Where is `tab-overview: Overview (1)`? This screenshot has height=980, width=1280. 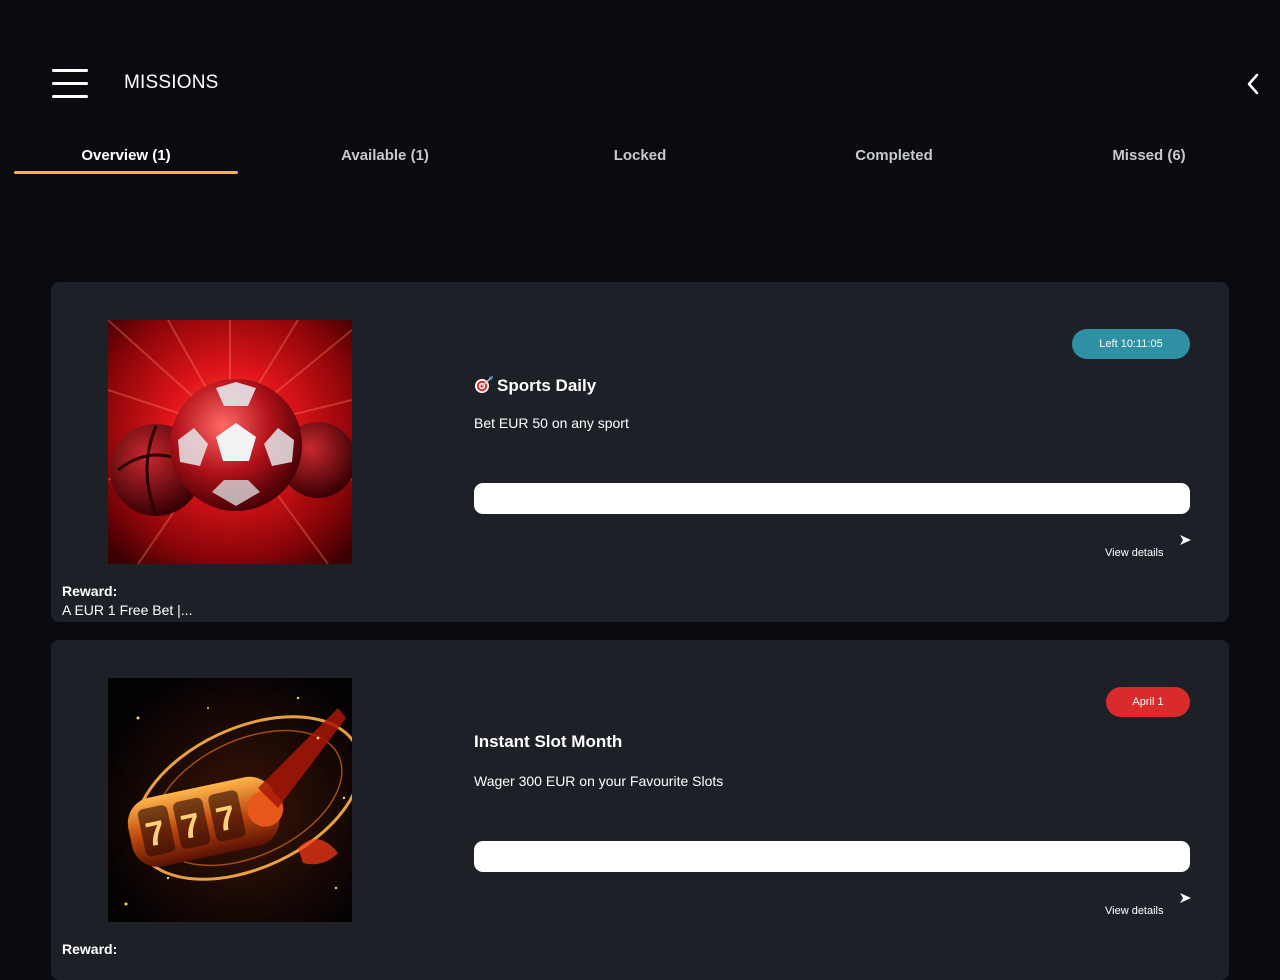
tab-overview: Overview (1) is located at coordinates (126, 157).